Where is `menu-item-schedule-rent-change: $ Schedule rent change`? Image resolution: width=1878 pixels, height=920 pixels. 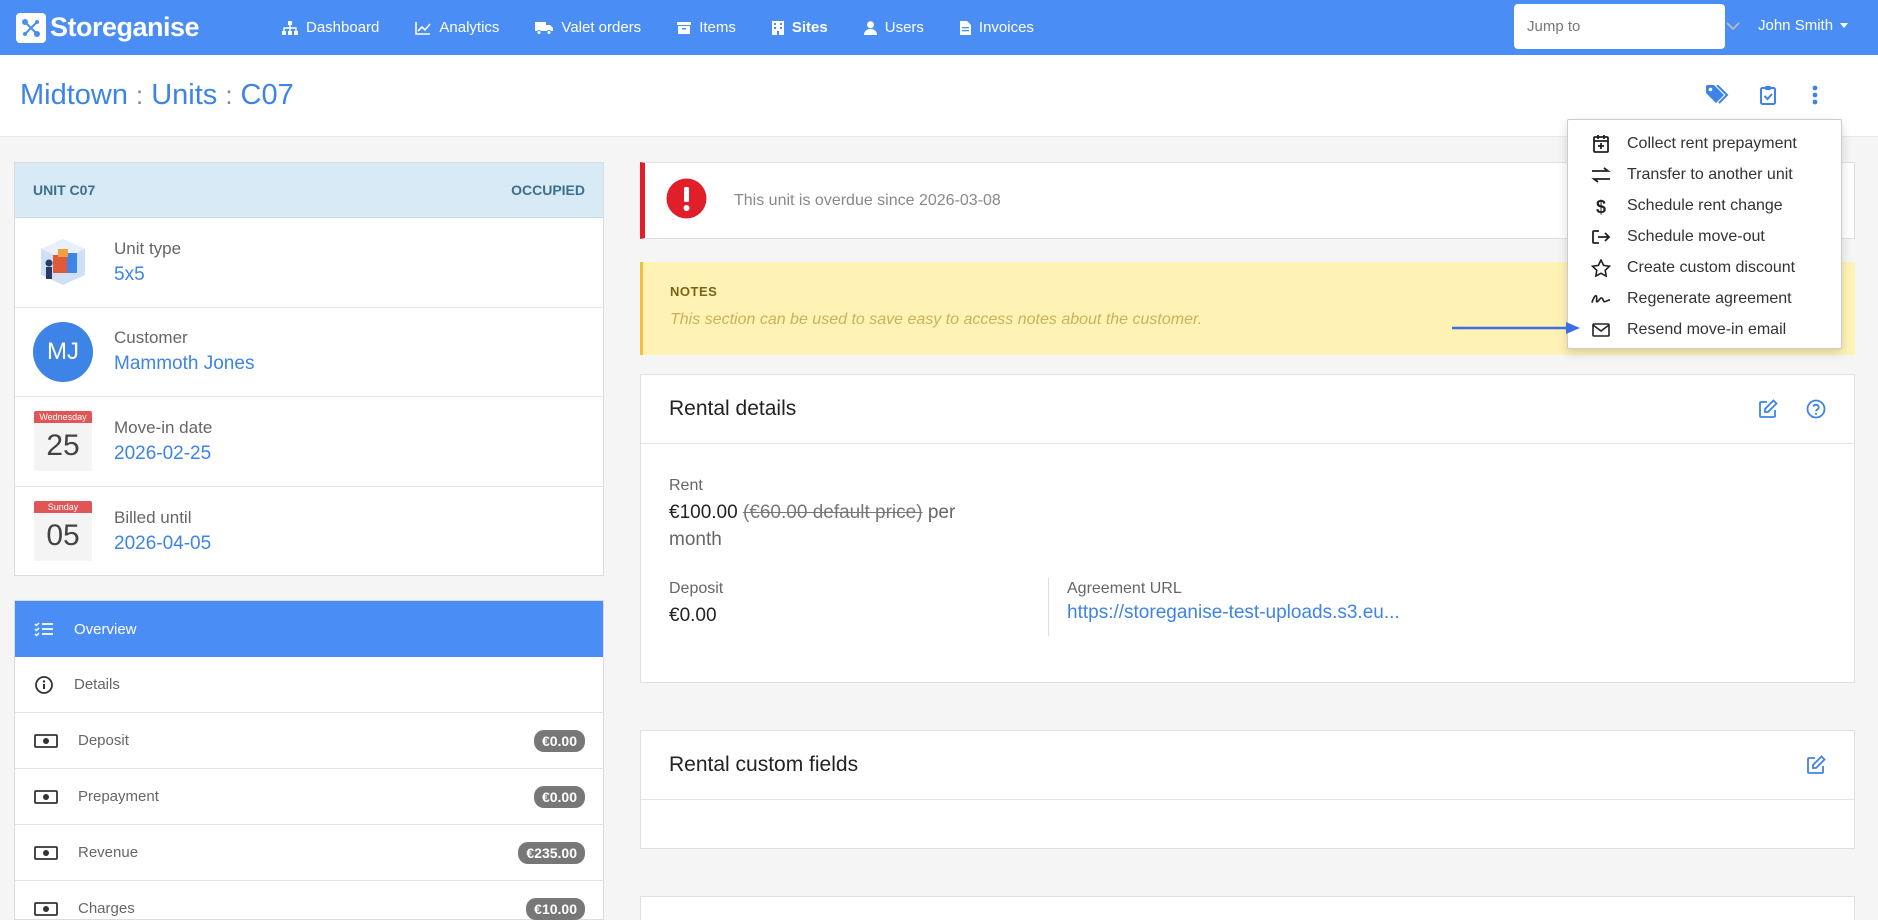 menu-item-schedule-rent-change: $ Schedule rent change is located at coordinates (1704, 205).